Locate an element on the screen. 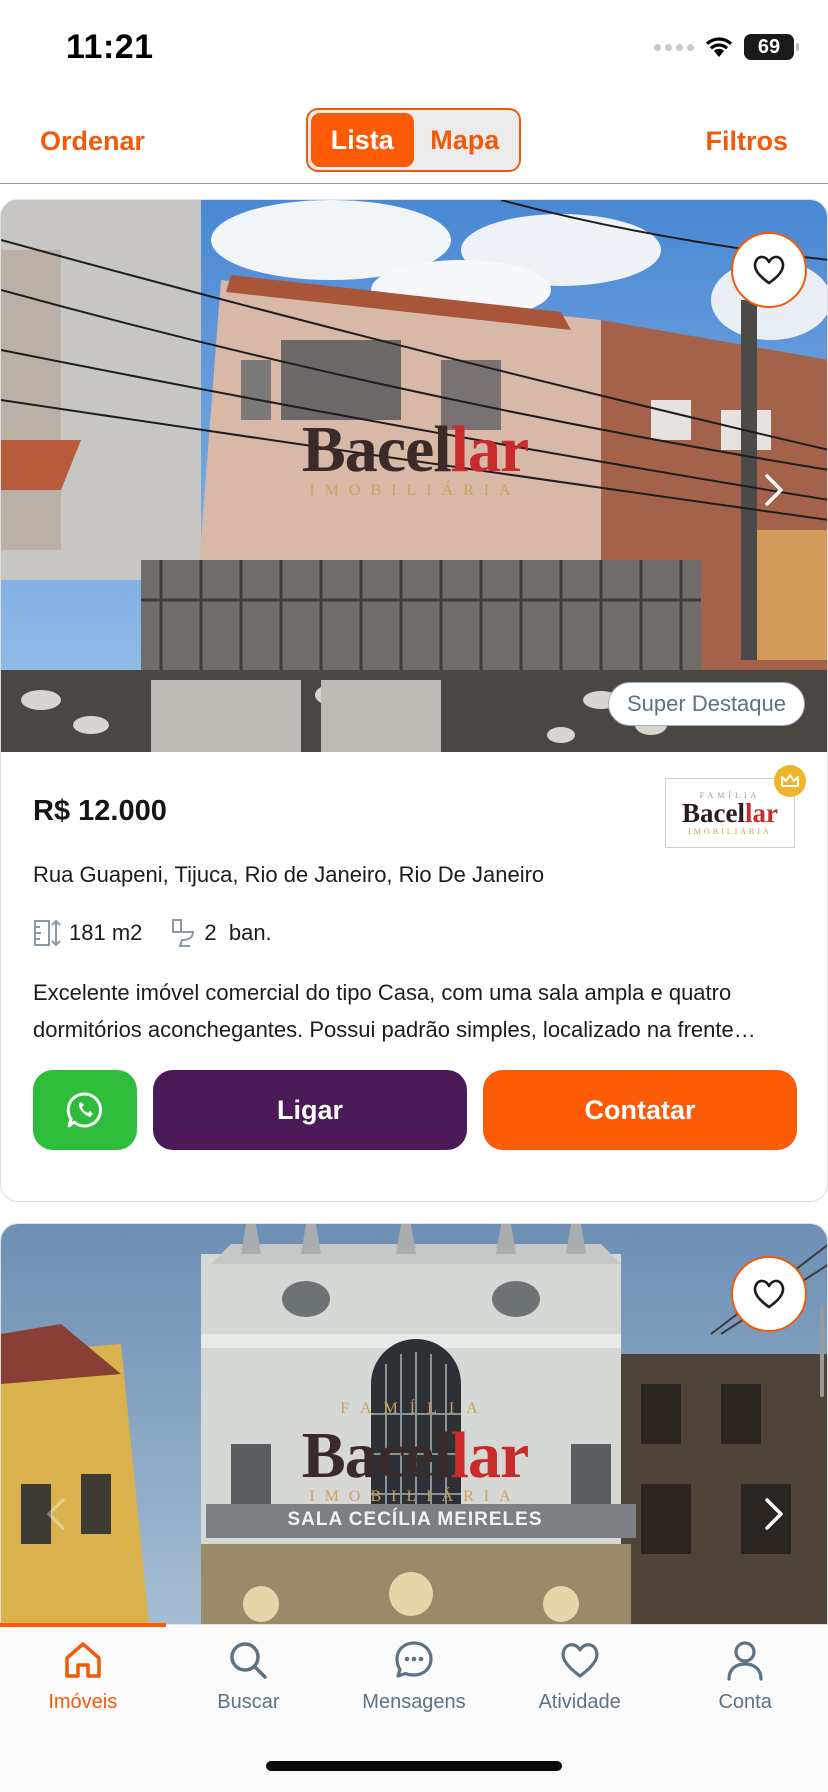 The image size is (828, 1792). home-icon is located at coordinates (83, 1660).